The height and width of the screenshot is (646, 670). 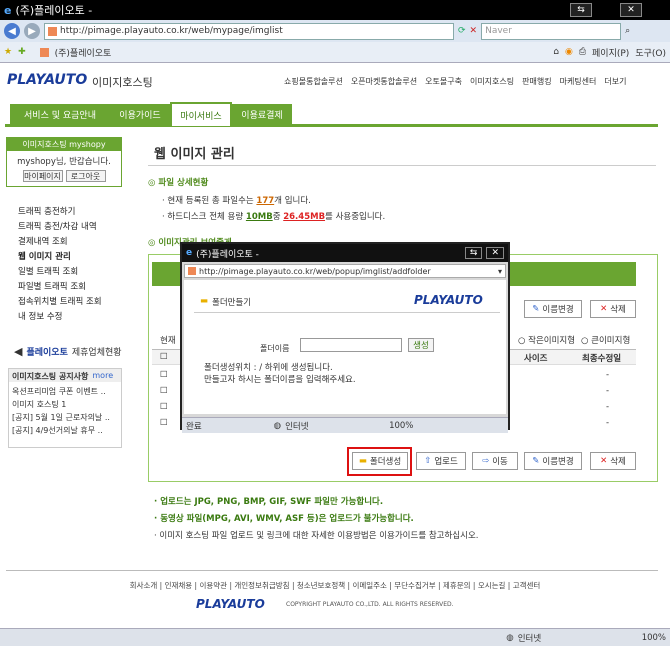 What do you see at coordinates (441, 461) in the screenshot?
I see `upload-button: ⇧ 업로드` at bounding box center [441, 461].